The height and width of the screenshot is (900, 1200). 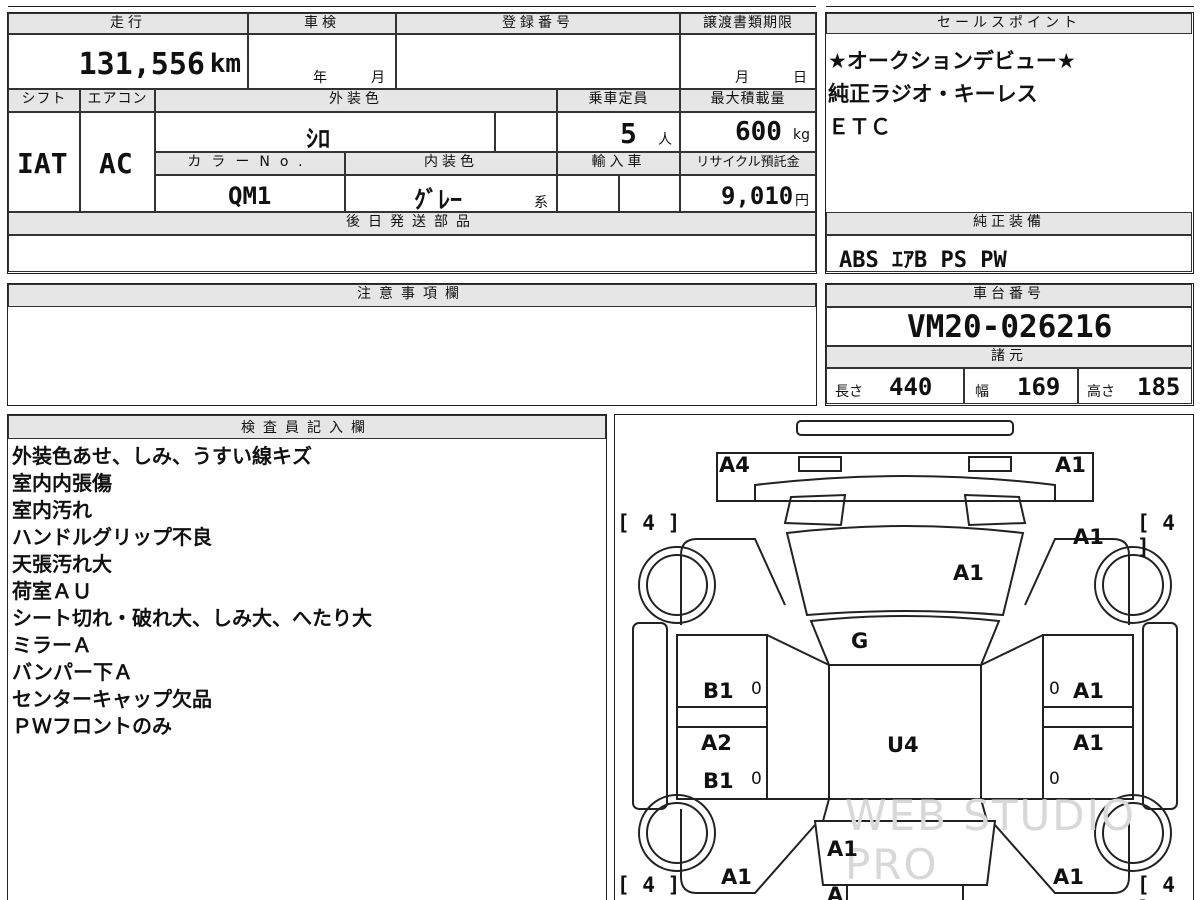 What do you see at coordinates (412, 3) in the screenshot?
I see `top-strip` at bounding box center [412, 3].